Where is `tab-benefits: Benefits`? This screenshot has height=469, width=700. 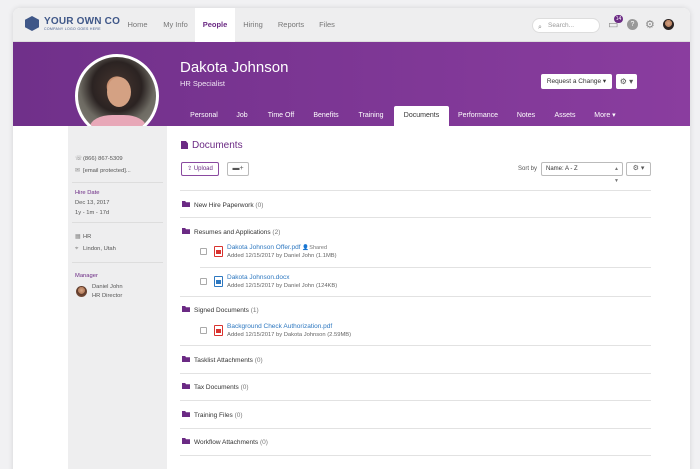
tab-benefits: Benefits is located at coordinates (326, 116).